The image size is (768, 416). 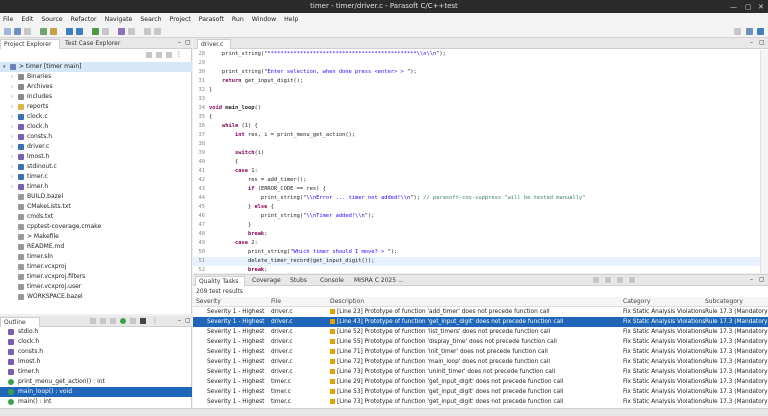 I want to click on menu-run: Run, so click(x=238, y=19).